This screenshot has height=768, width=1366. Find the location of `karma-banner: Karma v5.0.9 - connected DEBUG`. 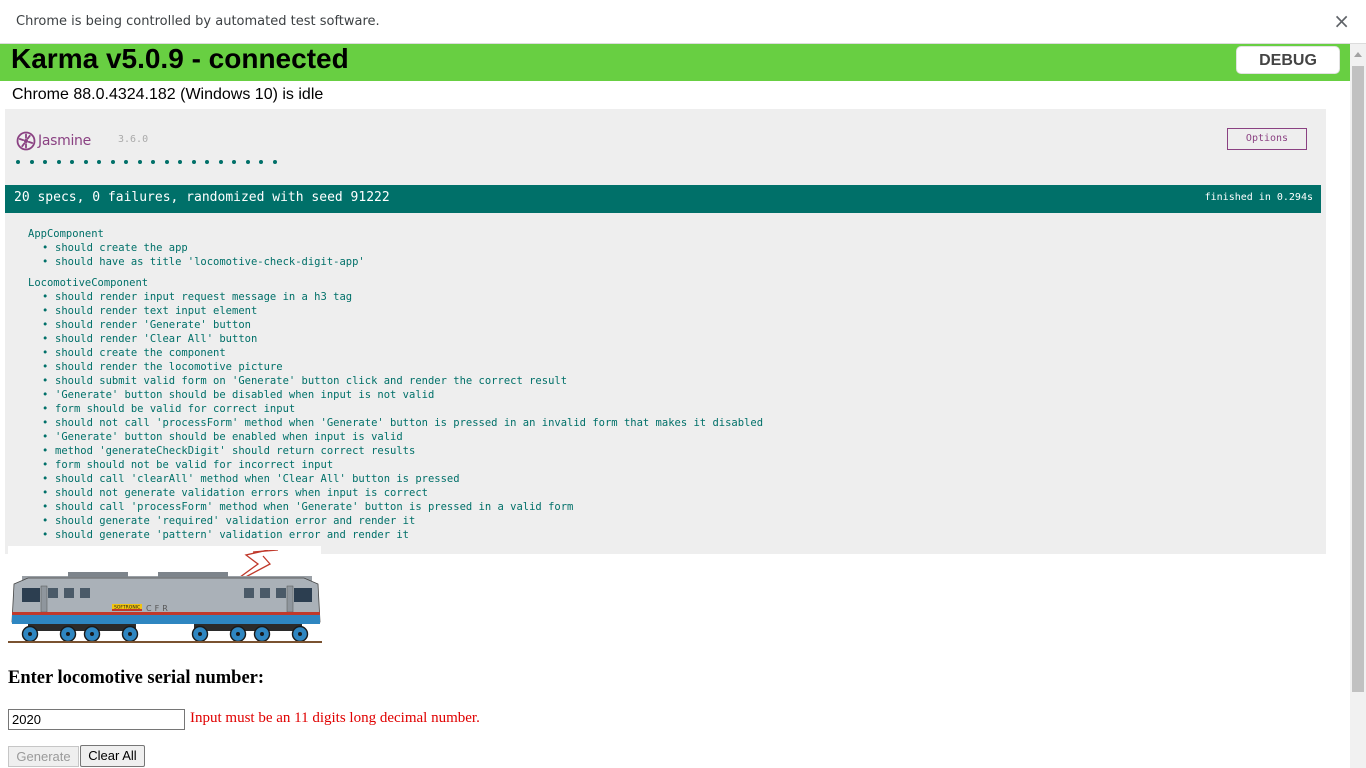

karma-banner: Karma v5.0.9 - connected DEBUG is located at coordinates (675, 62).